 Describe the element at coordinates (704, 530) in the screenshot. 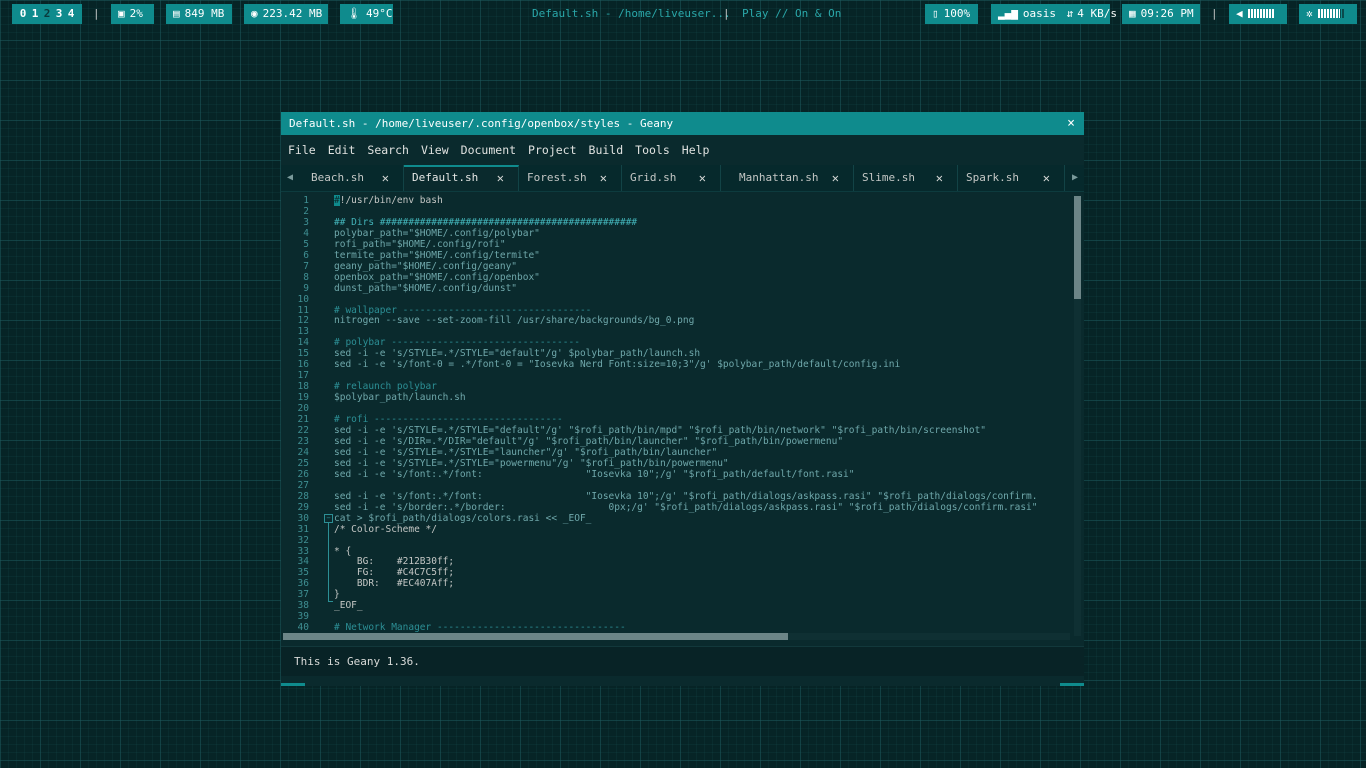

I see `code-line: /* Color-Scheme */` at that location.